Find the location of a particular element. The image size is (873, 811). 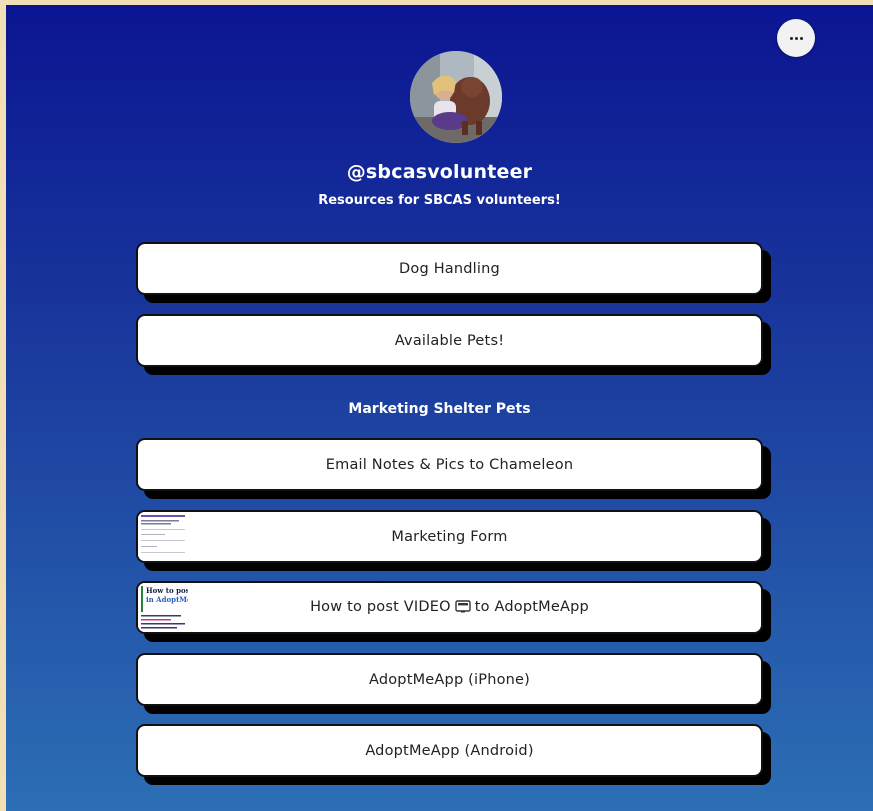

link-dog-handling: Dog Handling is located at coordinates (449, 268).